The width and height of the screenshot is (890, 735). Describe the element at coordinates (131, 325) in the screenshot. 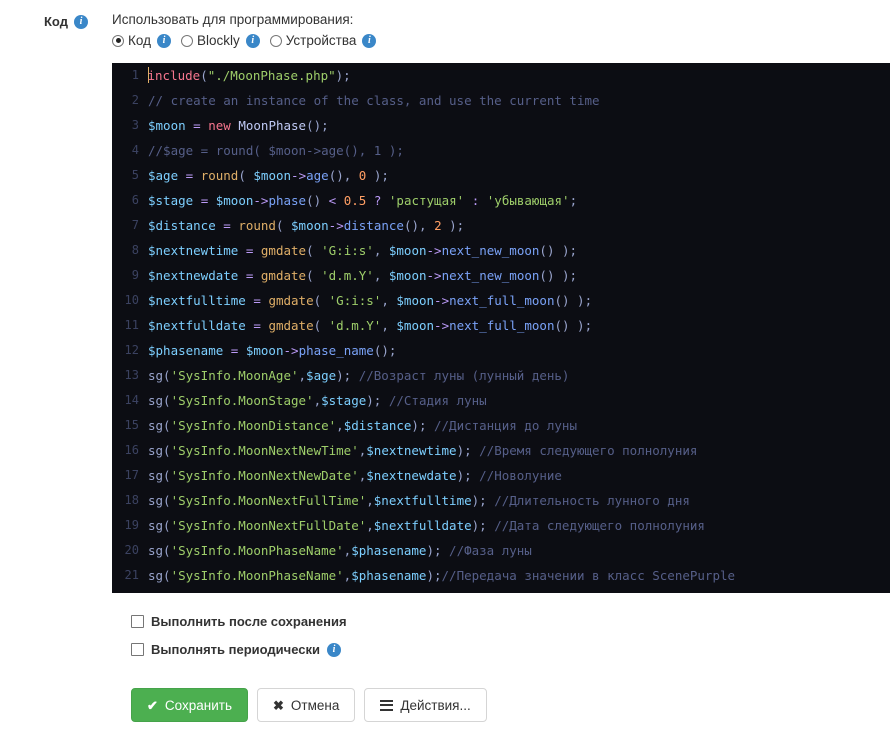

I see `line-number: 11` at that location.